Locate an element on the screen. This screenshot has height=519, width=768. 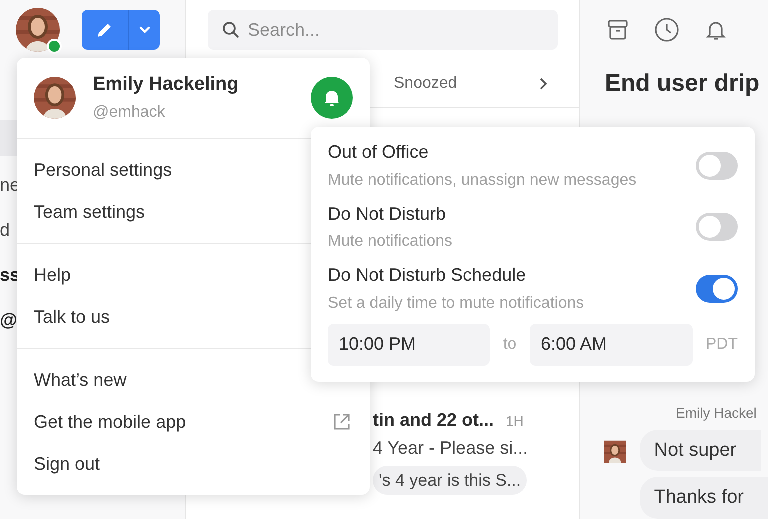
bell-icon is located at coordinates (332, 98).